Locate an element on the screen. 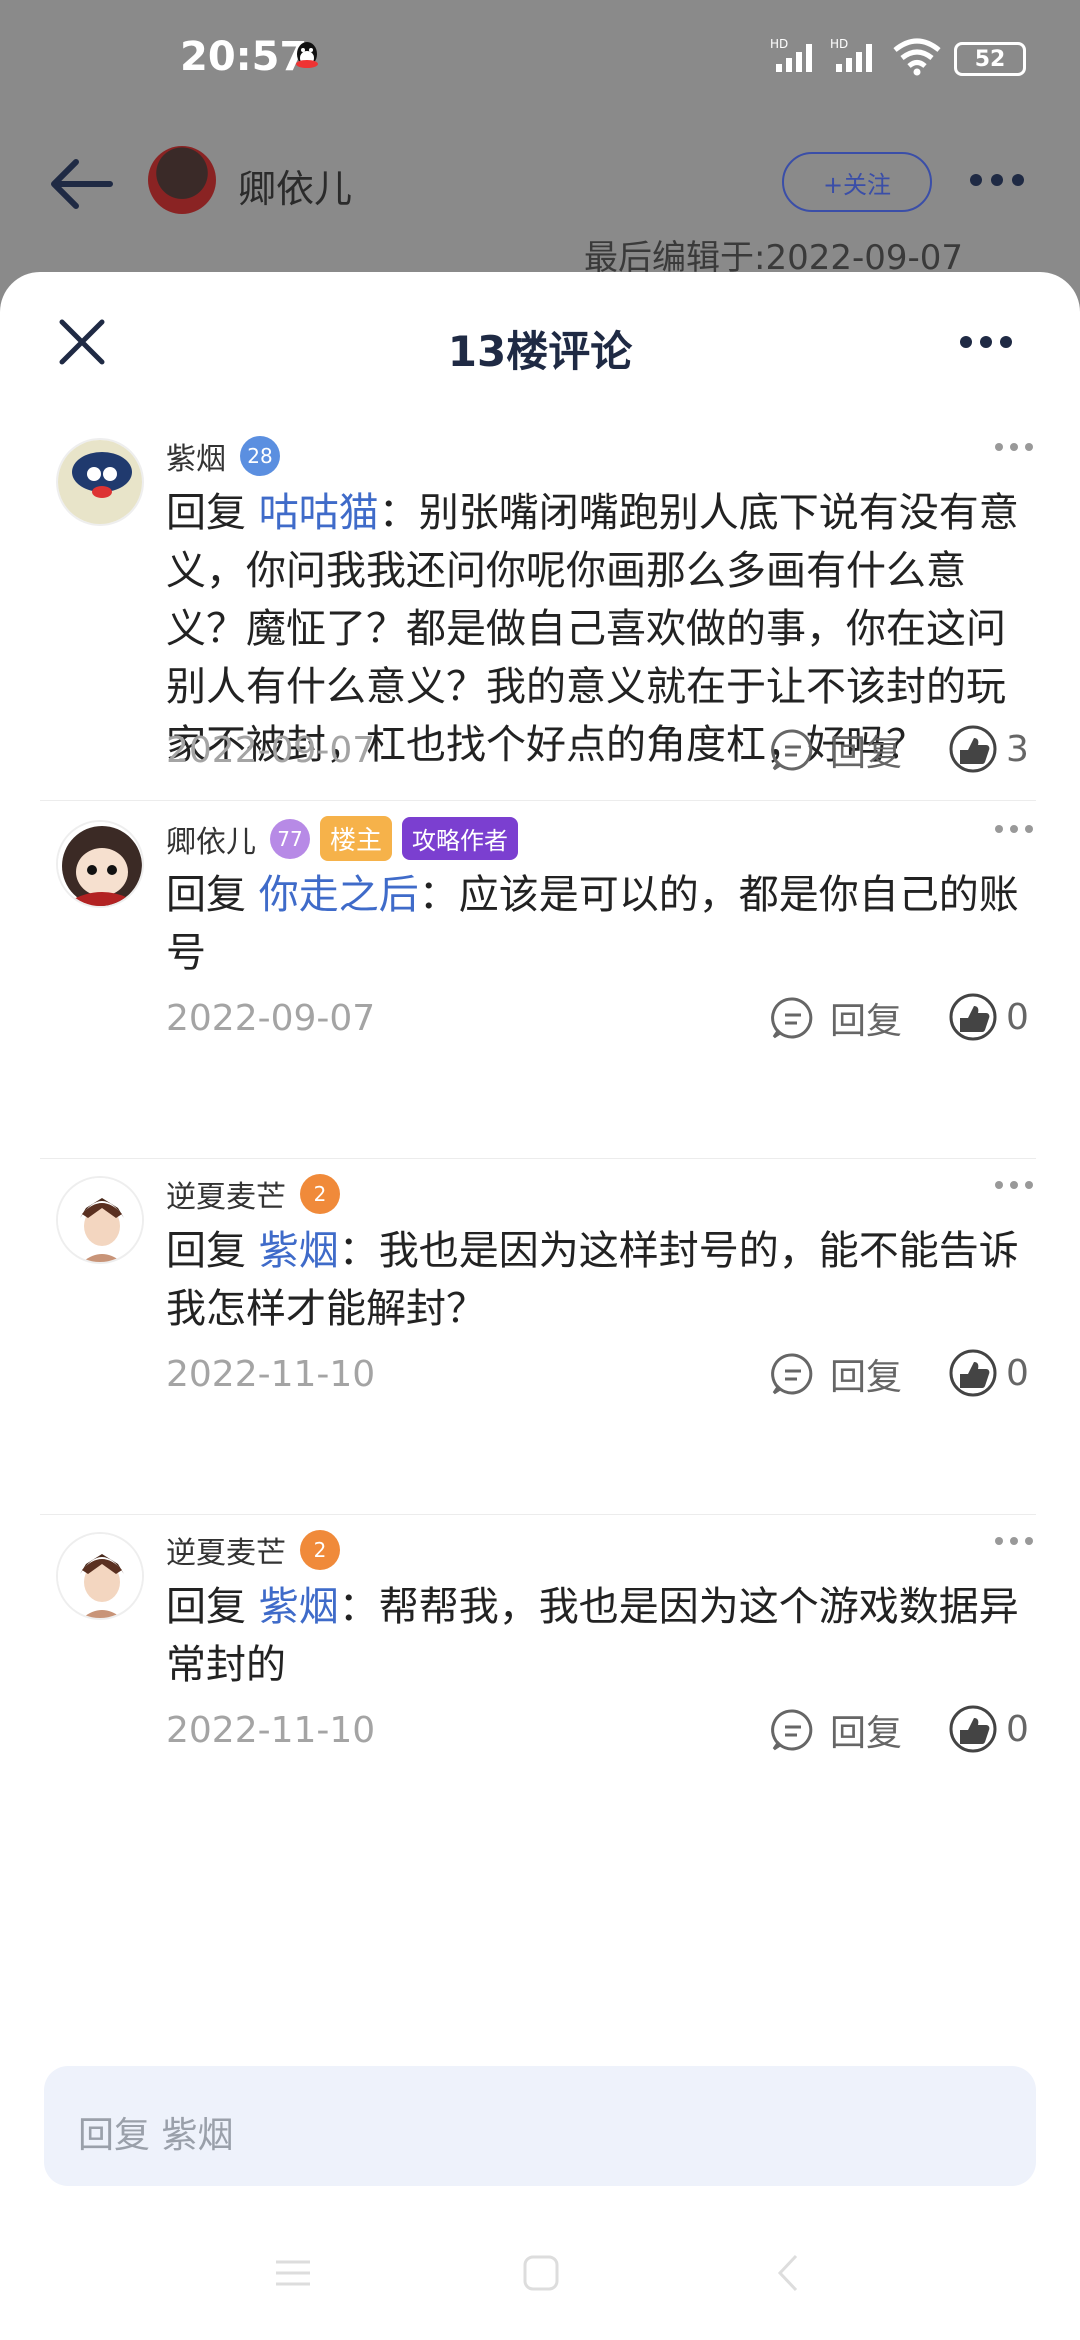 The image size is (1080, 2340). author-badge: 攻略作者 is located at coordinates (460, 838).